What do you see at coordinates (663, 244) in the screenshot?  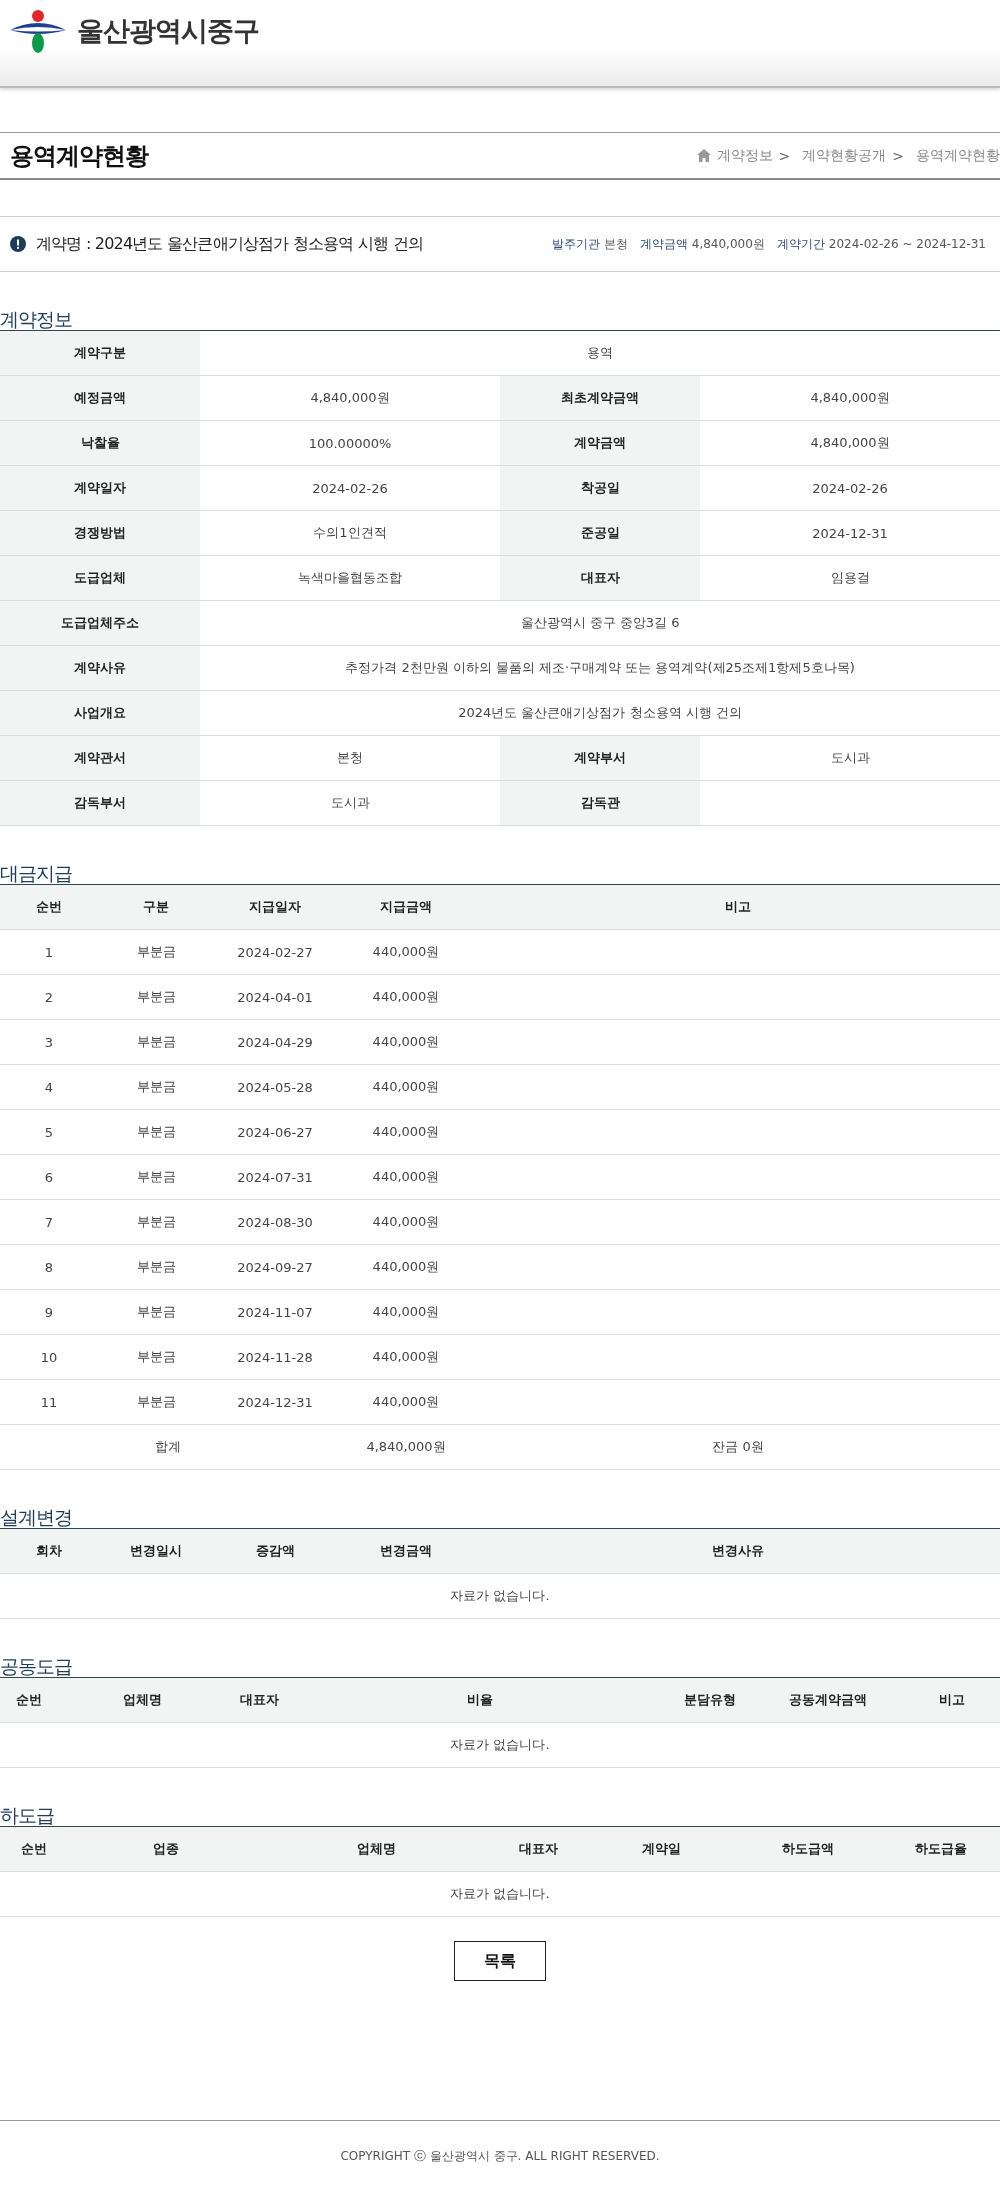 I see `fact-label: 계약금액` at bounding box center [663, 244].